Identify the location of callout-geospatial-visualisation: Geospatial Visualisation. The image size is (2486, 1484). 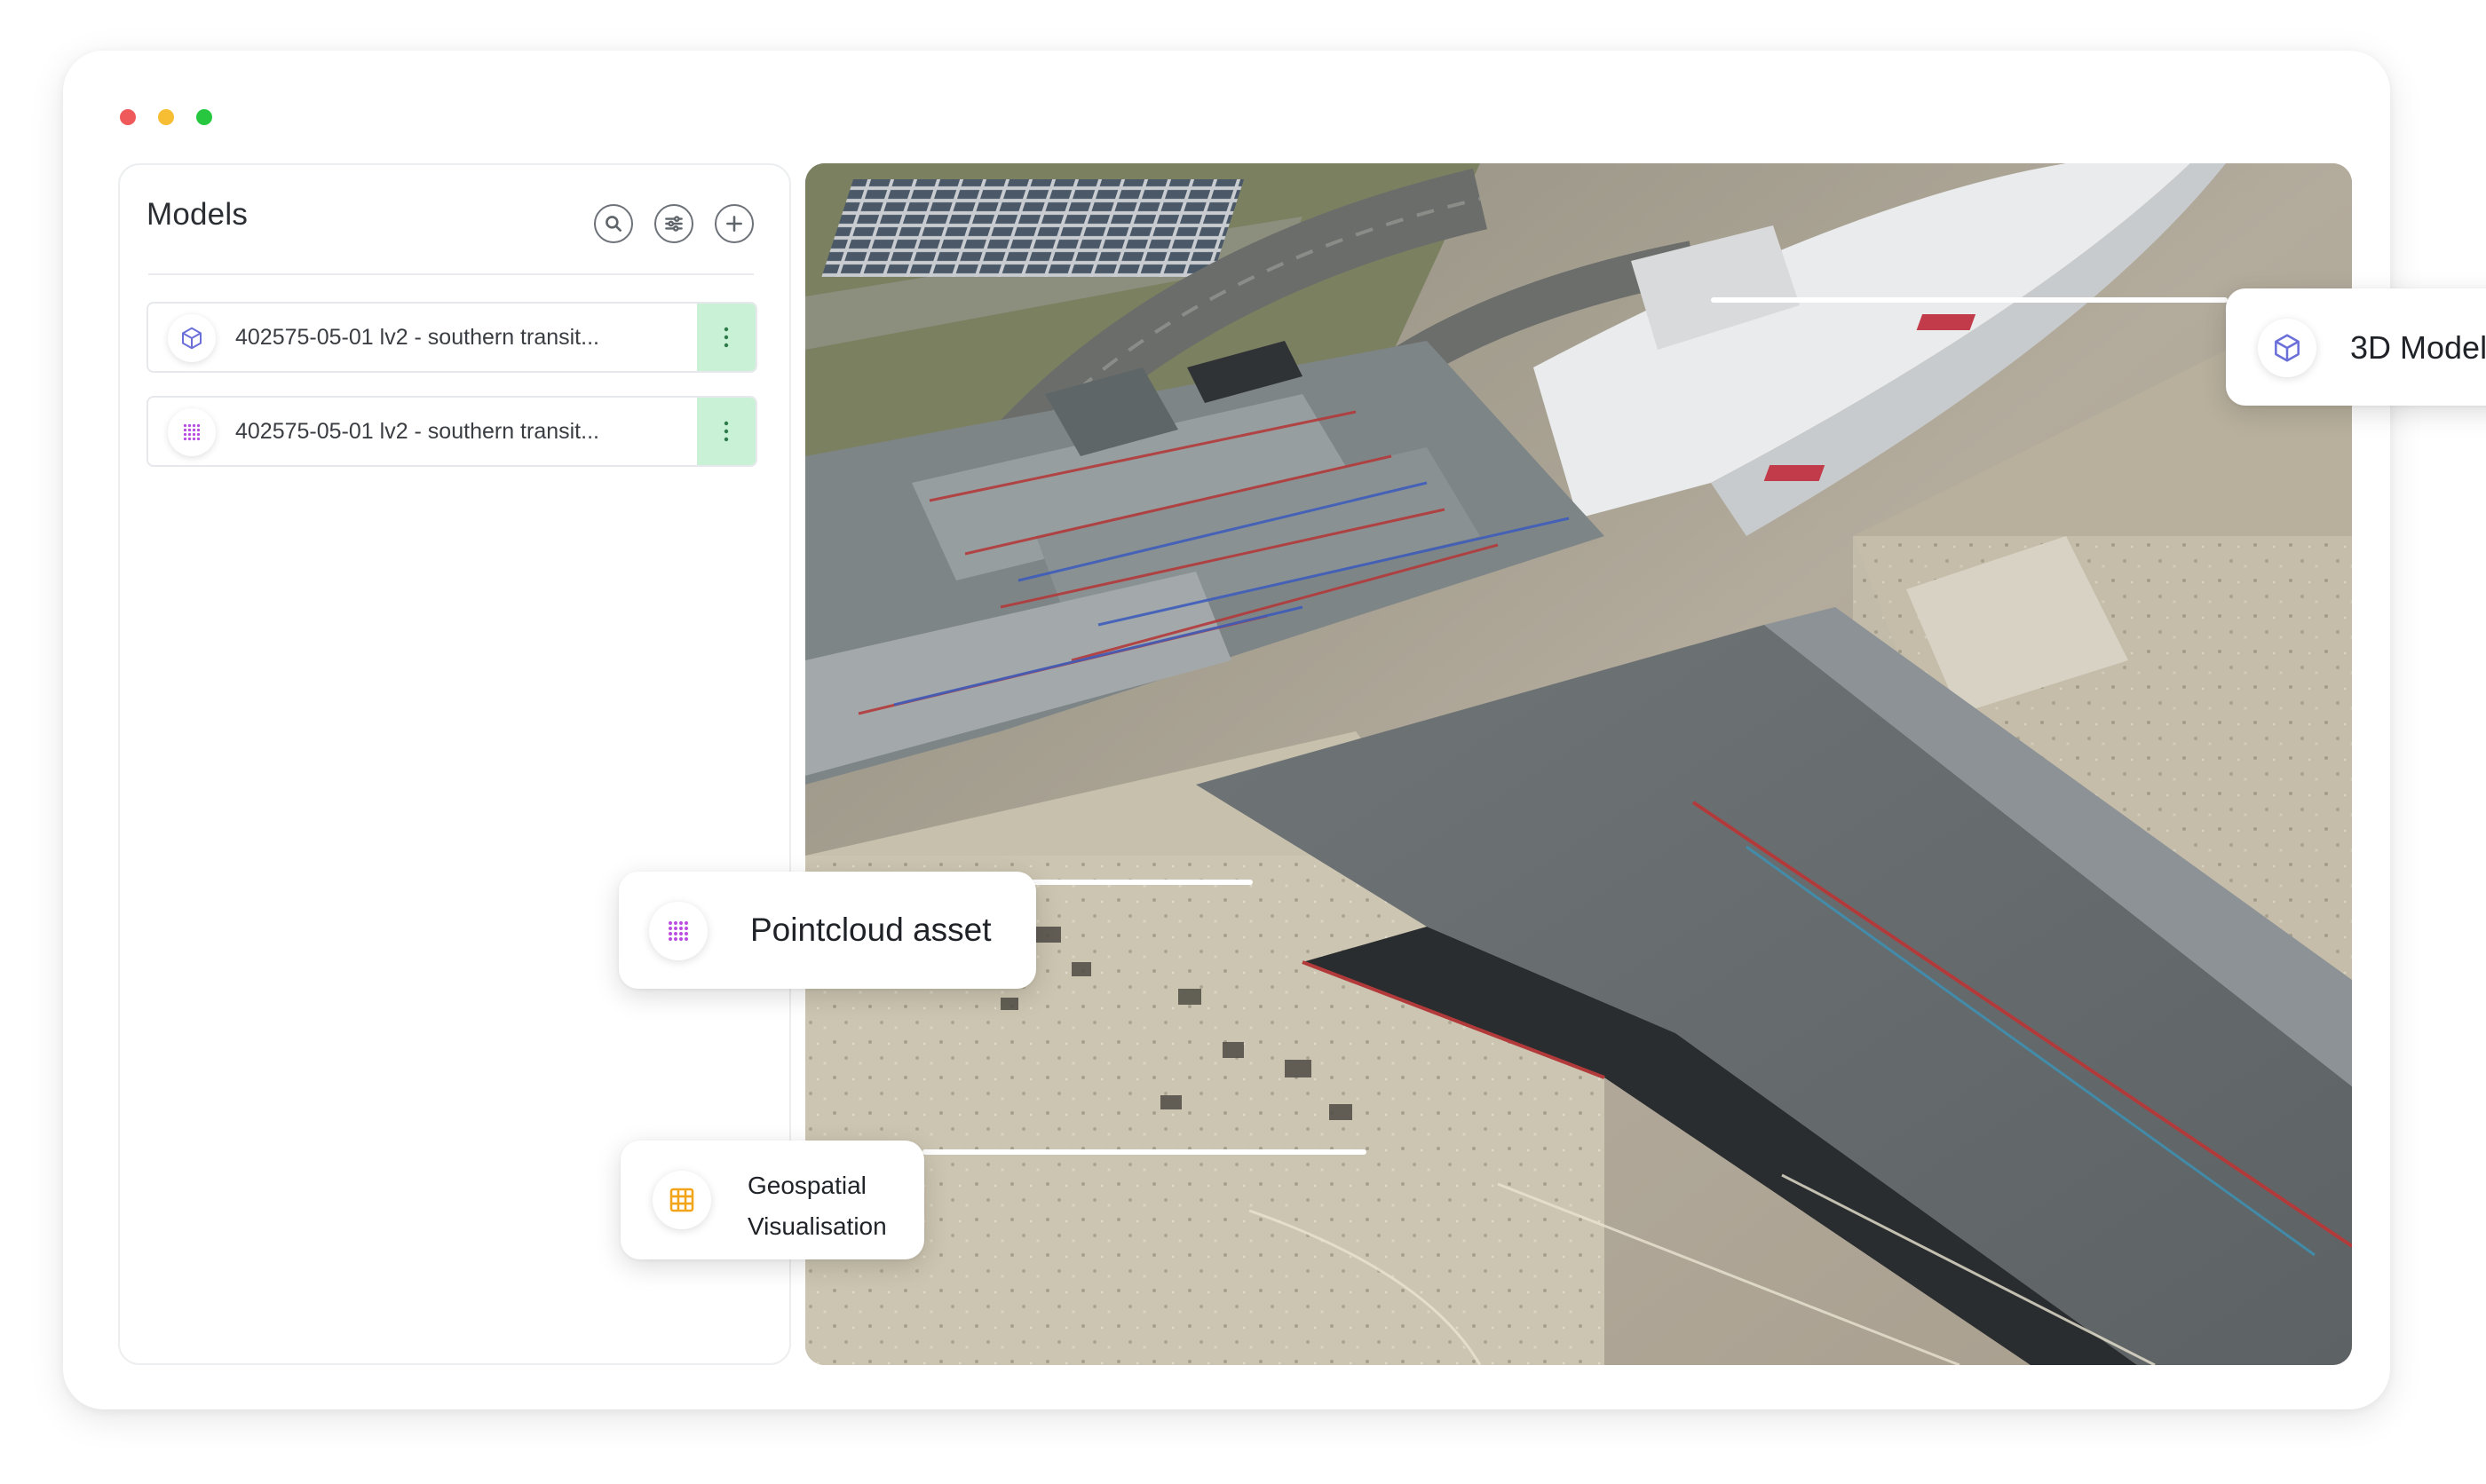
(772, 1200).